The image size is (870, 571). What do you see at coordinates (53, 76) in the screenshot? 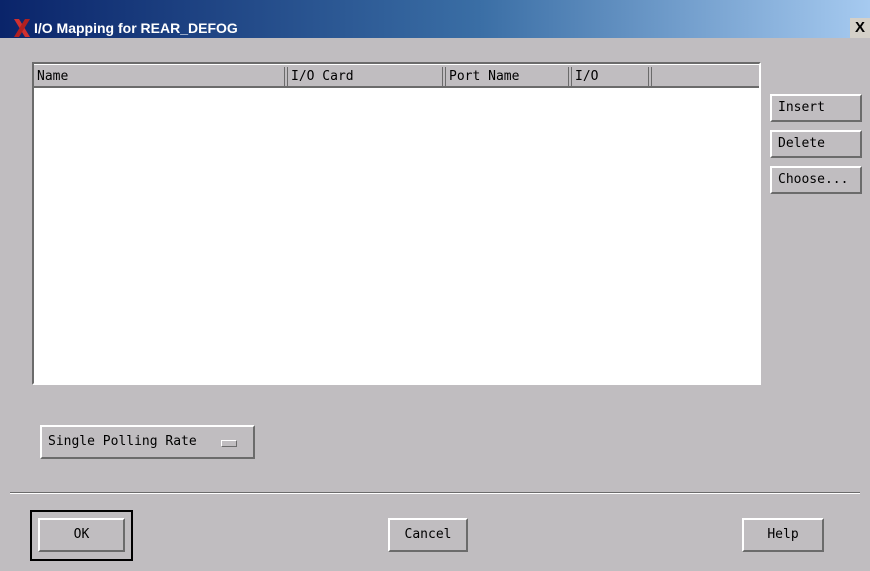
I see `column-header-label: Name` at bounding box center [53, 76].